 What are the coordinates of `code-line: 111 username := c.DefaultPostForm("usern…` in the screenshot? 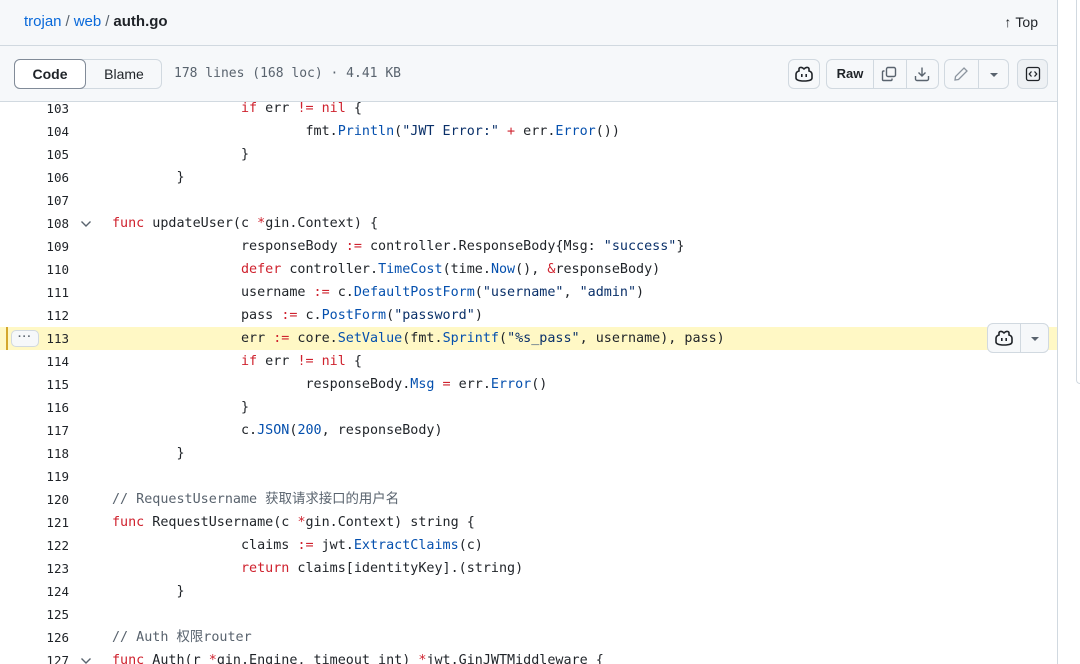 It's located at (528, 292).